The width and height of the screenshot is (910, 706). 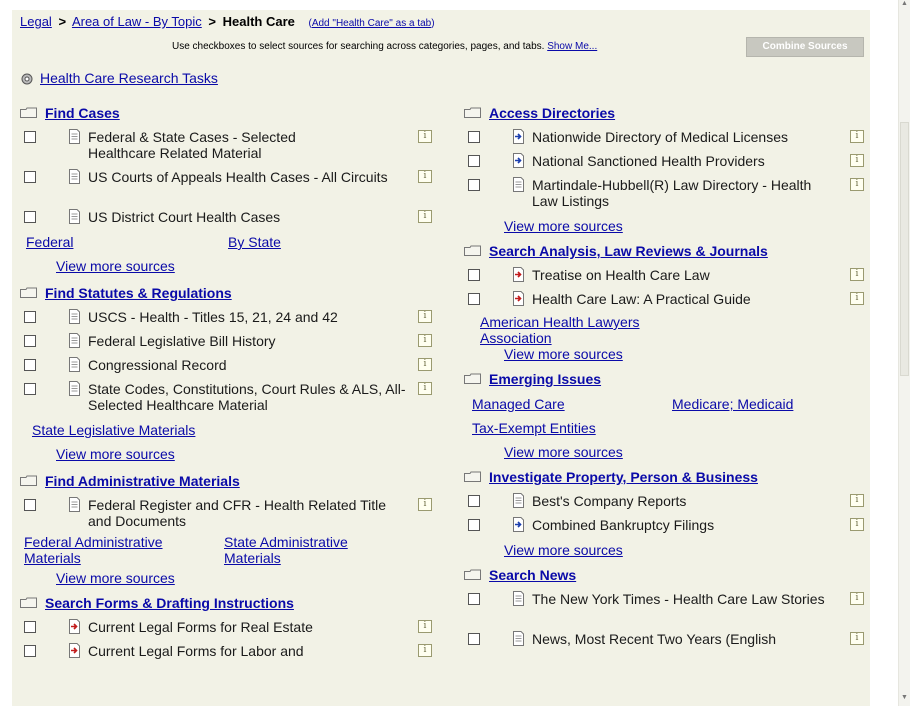 What do you see at coordinates (142, 481) in the screenshot?
I see `find-admin-link: Find Administrative Materials` at bounding box center [142, 481].